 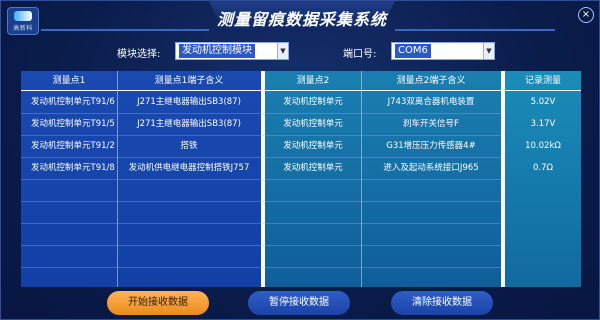 What do you see at coordinates (73, 124) in the screenshot?
I see `cell-point1: 发动机控制单元T91/5` at bounding box center [73, 124].